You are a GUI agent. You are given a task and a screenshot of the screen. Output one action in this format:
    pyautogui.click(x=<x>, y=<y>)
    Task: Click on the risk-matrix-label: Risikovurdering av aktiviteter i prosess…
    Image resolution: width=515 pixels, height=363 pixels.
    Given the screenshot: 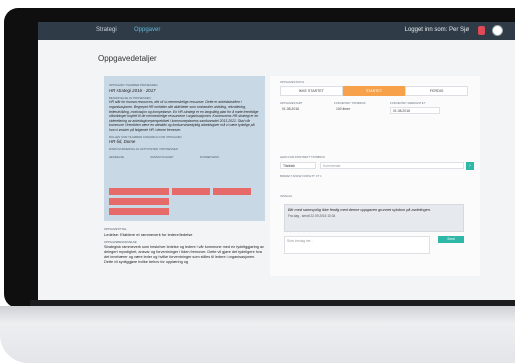 What is the action you would take?
    pyautogui.click(x=143, y=149)
    